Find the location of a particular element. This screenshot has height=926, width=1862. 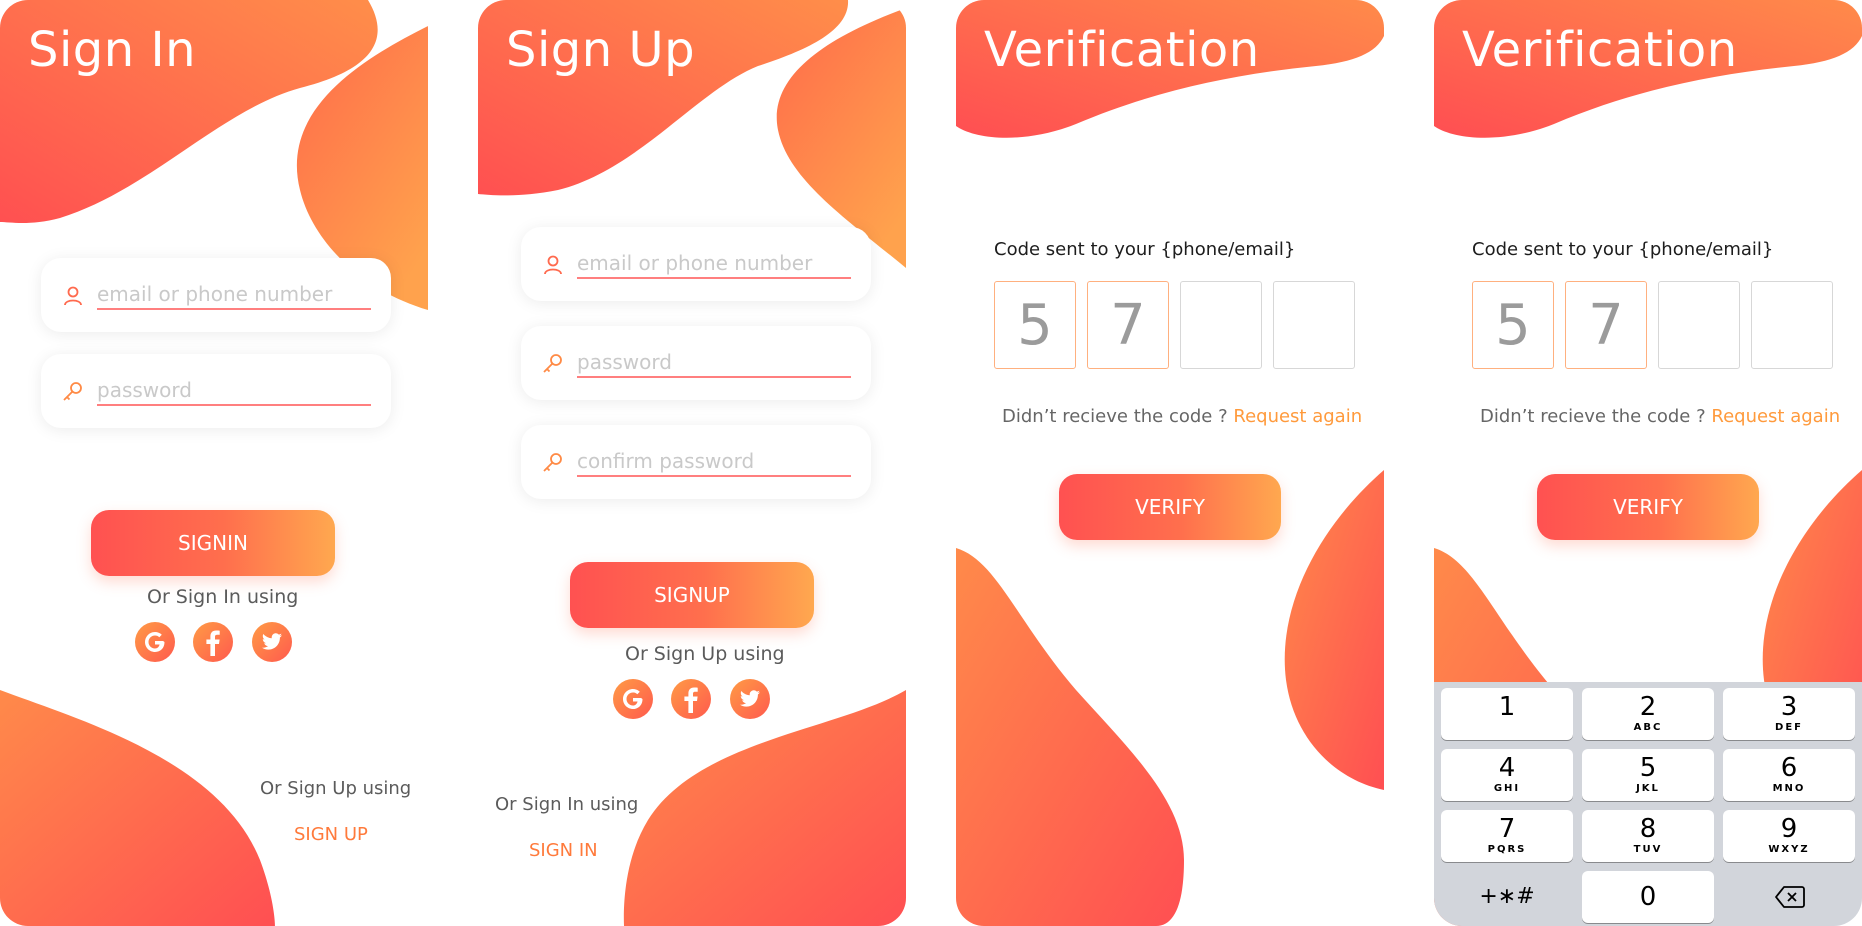

key-digit: 2 is located at coordinates (1648, 707).